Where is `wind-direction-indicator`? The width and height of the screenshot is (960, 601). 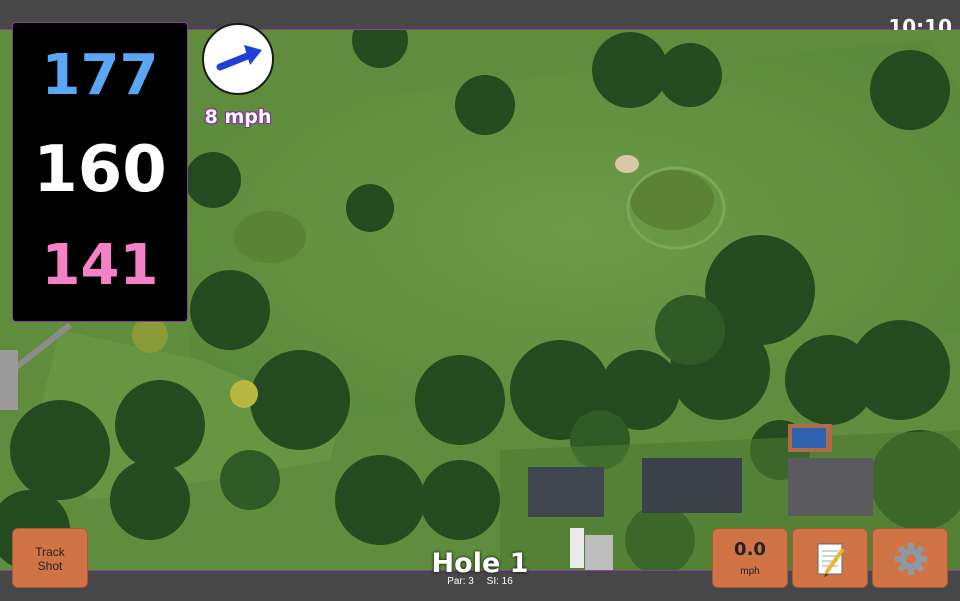 wind-direction-indicator is located at coordinates (238, 59).